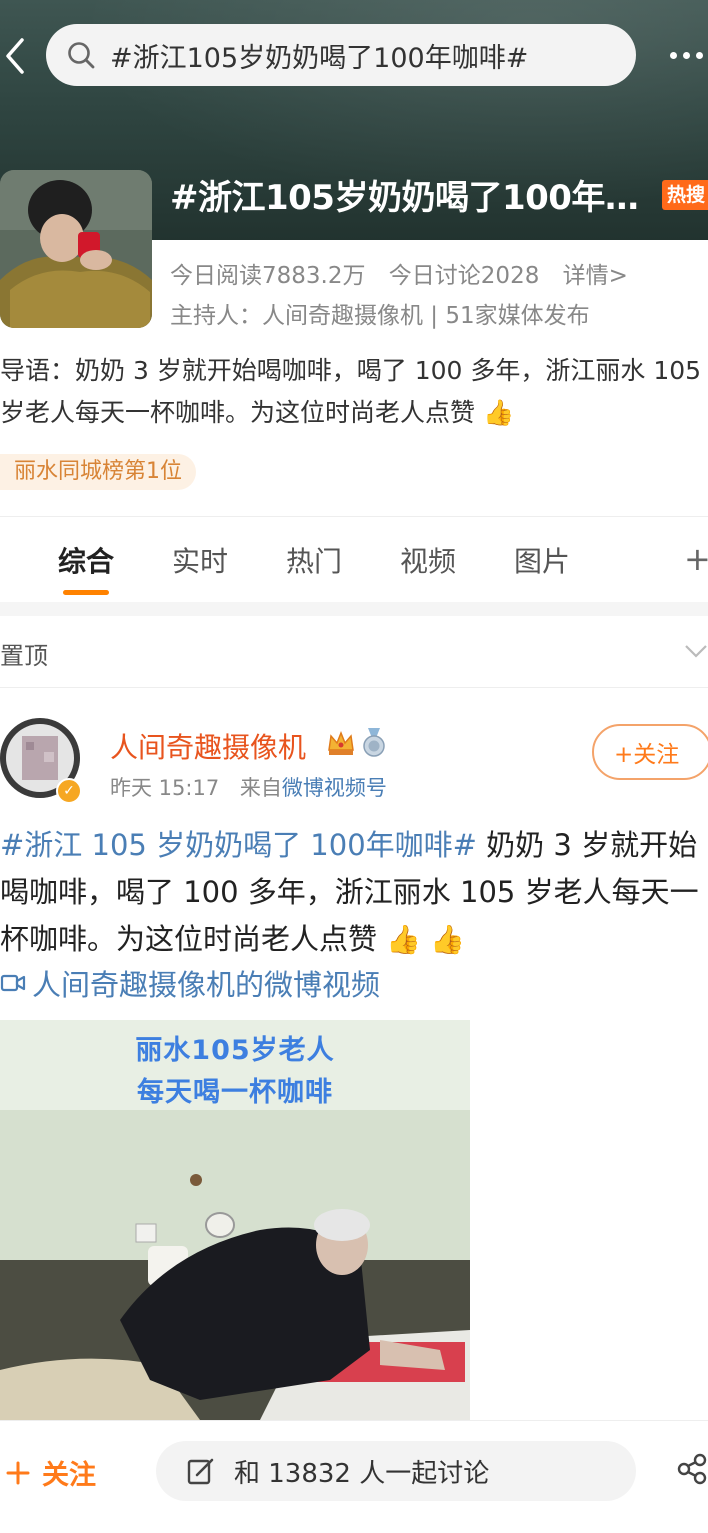  Describe the element at coordinates (69, 791) in the screenshot. I see `verified-icon: ✓` at that location.